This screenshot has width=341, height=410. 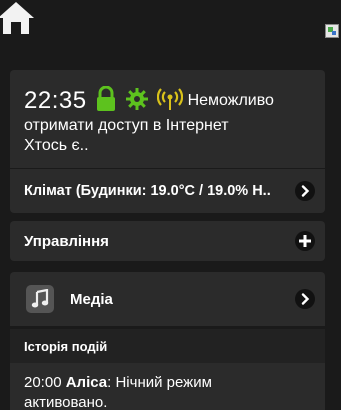 What do you see at coordinates (167, 346) in the screenshot?
I see `history-header: Історія подій` at bounding box center [167, 346].